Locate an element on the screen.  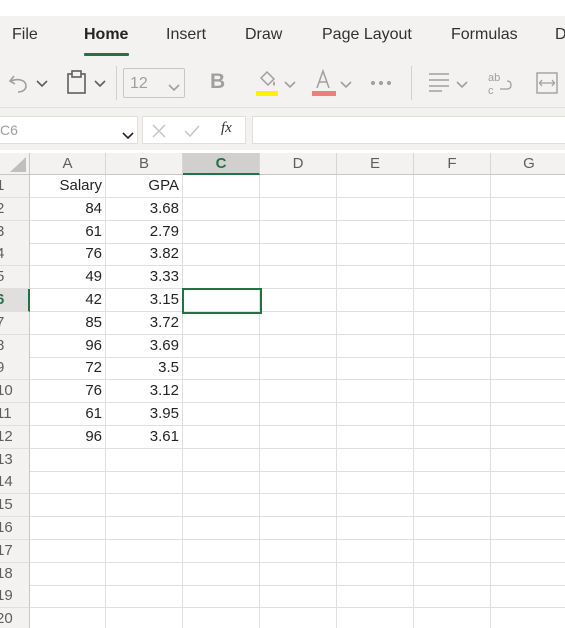
cell-f9 is located at coordinates (452, 369).